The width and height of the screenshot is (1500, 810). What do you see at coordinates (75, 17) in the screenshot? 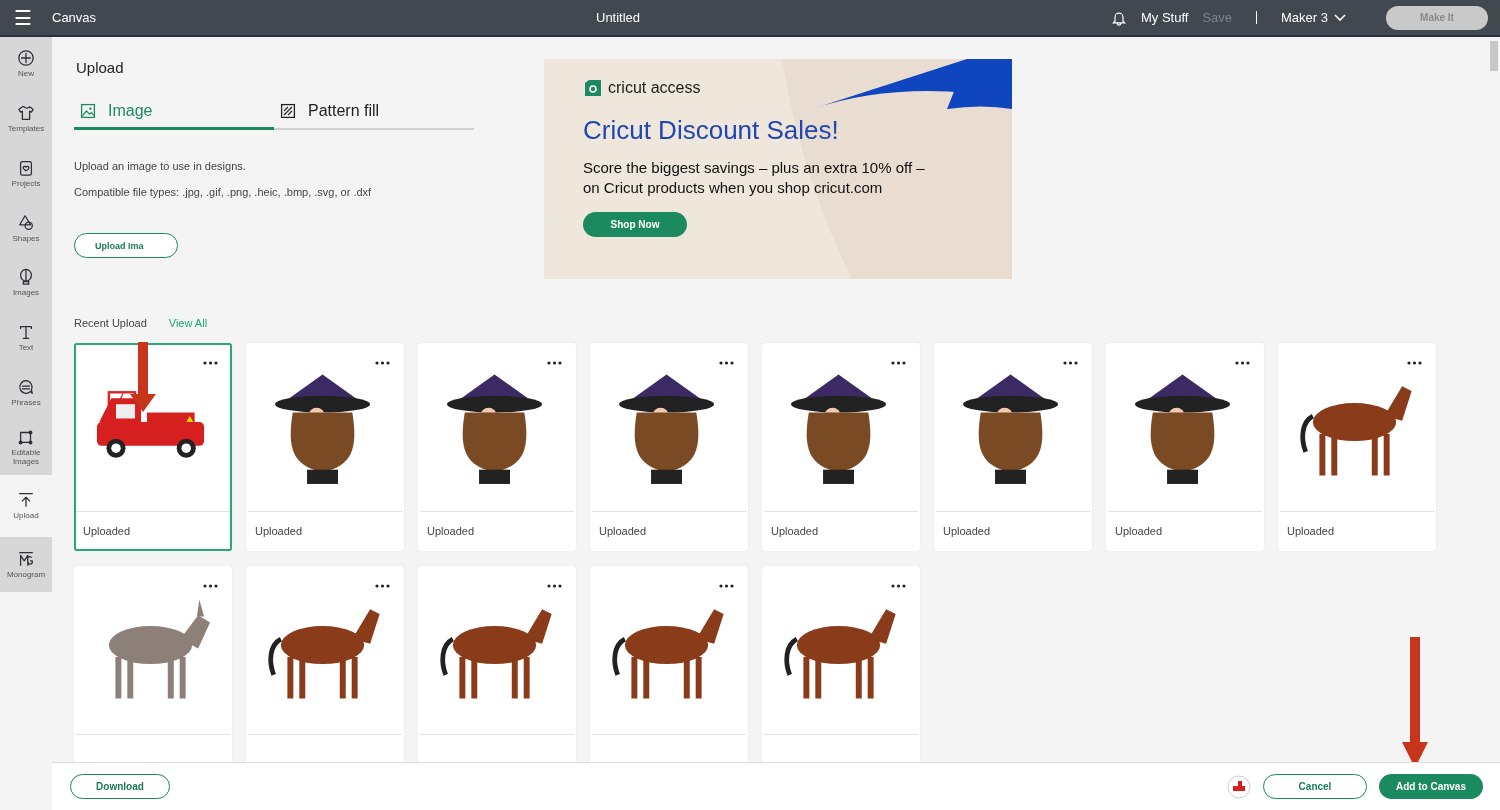
I see `app-name: Canvas` at bounding box center [75, 17].